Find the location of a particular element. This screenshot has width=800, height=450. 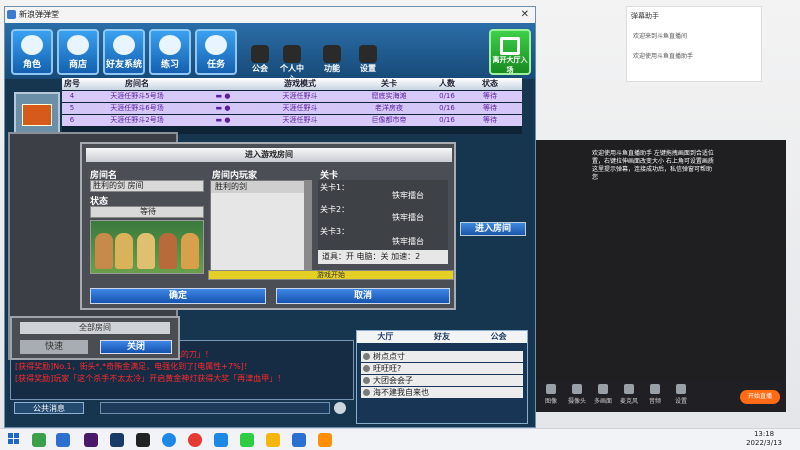

quick-button: 快速 is located at coordinates (54, 347).